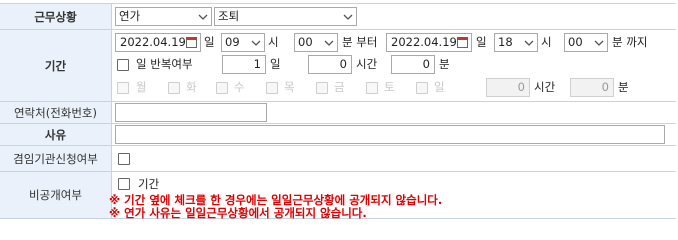 The height and width of the screenshot is (240, 678). What do you see at coordinates (229, 16) in the screenshot?
I see `leave-type-value: 조퇴` at bounding box center [229, 16].